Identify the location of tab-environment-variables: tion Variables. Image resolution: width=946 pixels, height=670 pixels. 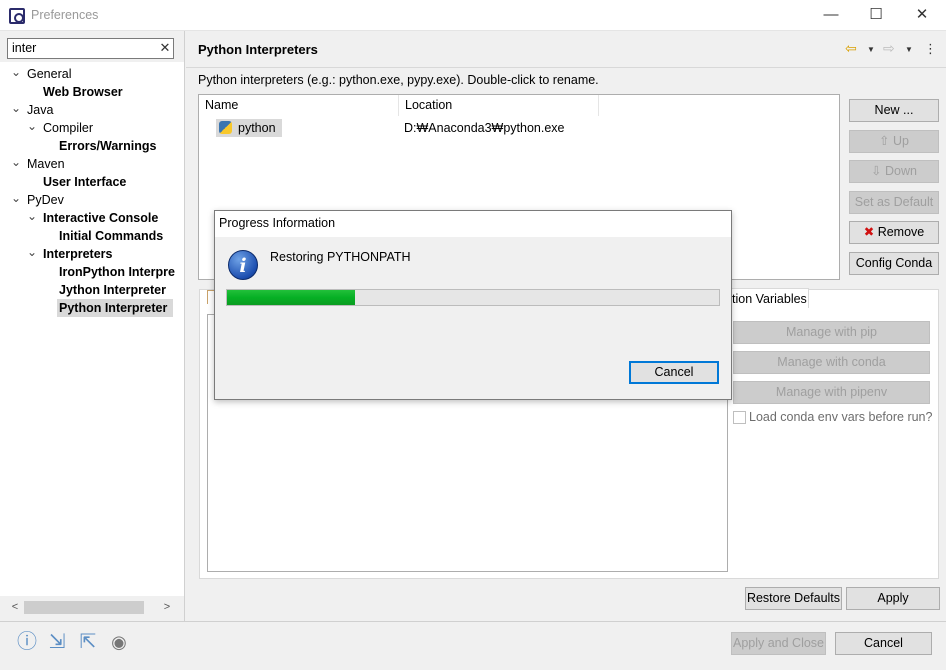
(768, 298).